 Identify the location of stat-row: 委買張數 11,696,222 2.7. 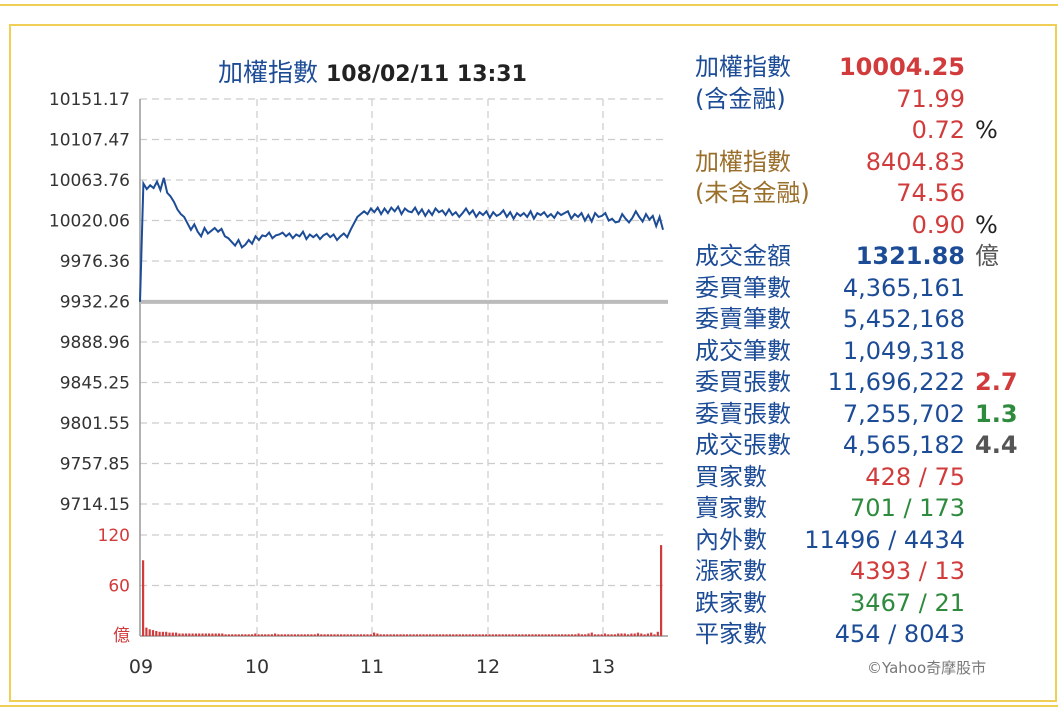
(860, 383).